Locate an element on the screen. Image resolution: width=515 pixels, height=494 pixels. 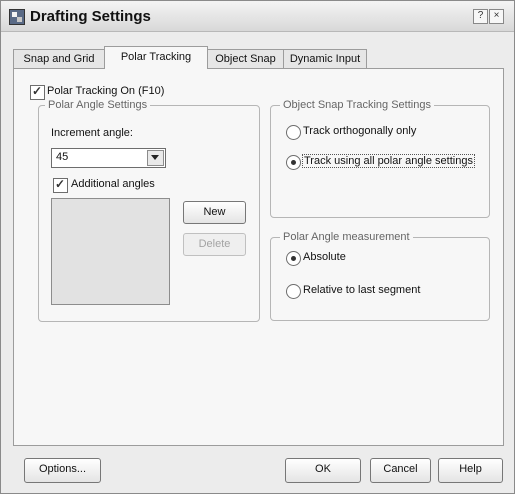
track-all-polar-radio is located at coordinates (293, 162).